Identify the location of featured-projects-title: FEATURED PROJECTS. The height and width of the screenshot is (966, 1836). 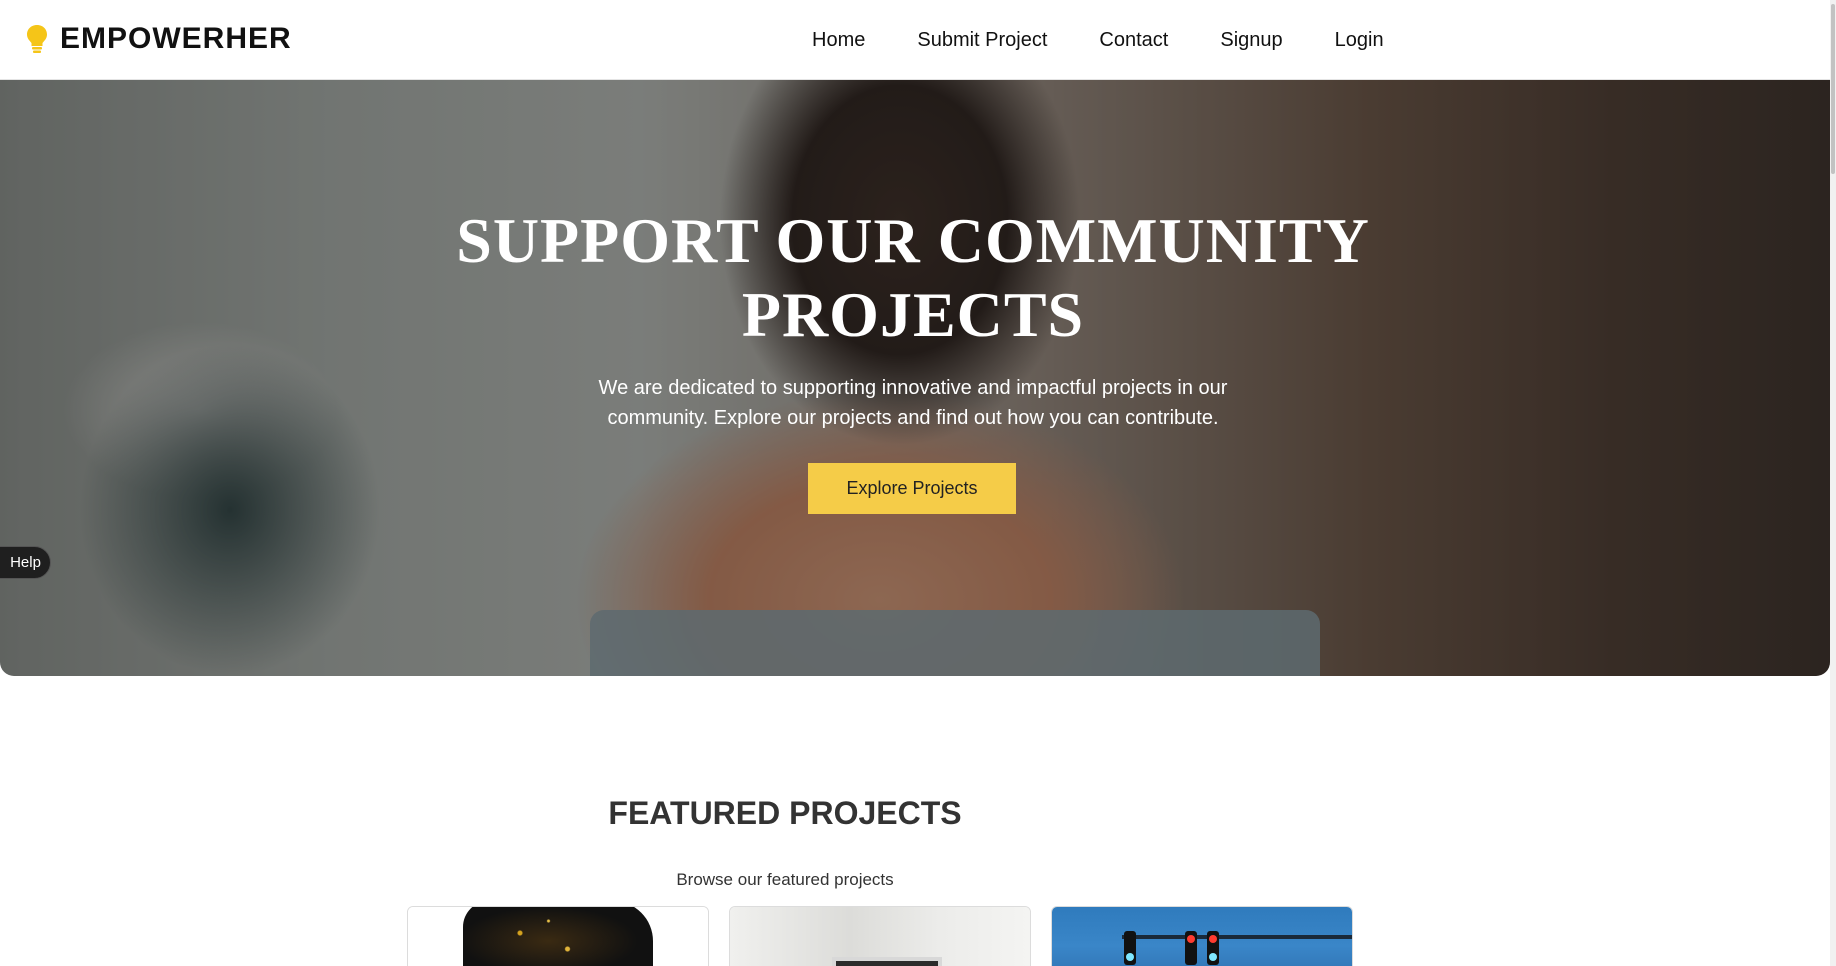
(785, 813).